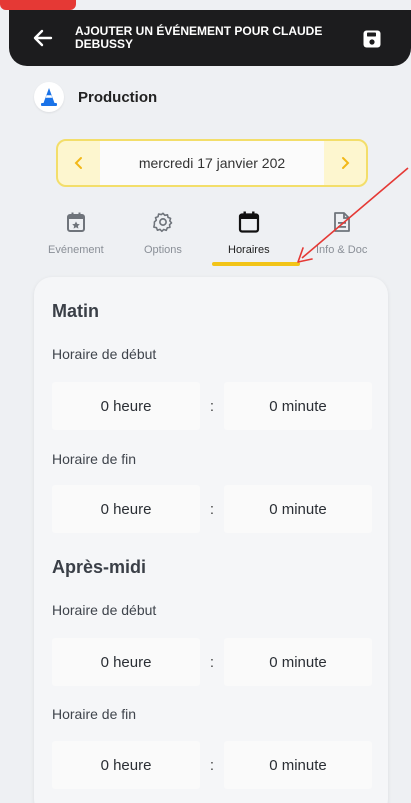 This screenshot has width=411, height=803. I want to click on afternoon-end-time: 0 heure : 0 minute, so click(212, 765).